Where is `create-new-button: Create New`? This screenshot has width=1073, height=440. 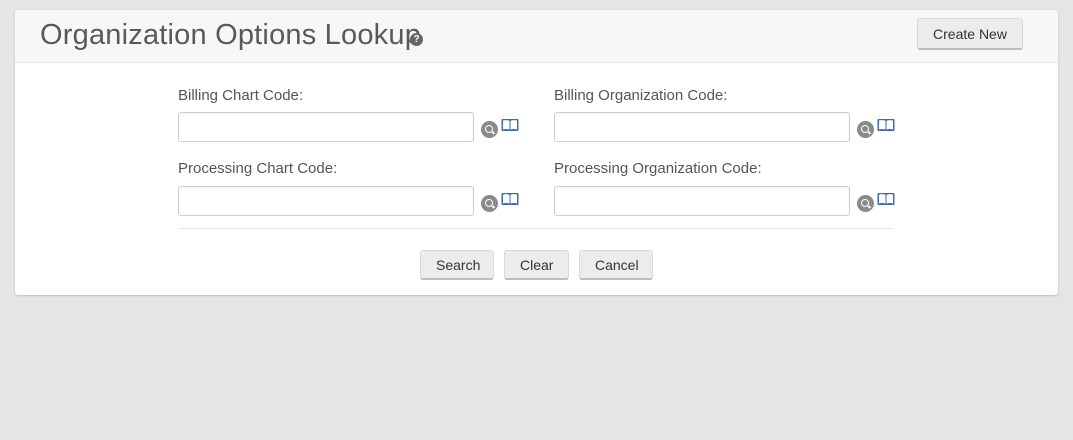
create-new-button: Create New is located at coordinates (970, 34).